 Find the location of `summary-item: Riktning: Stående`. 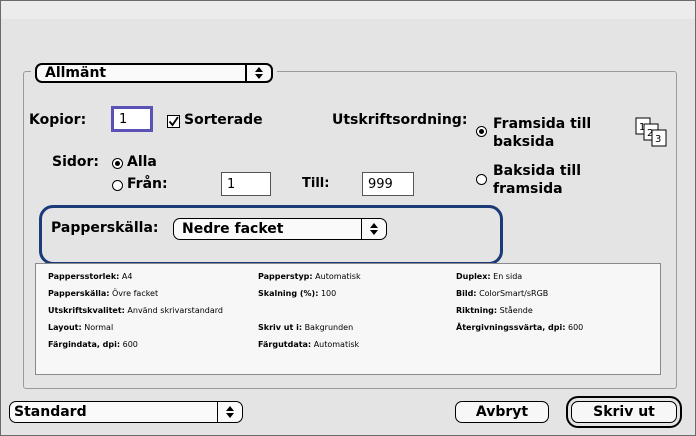

summary-item: Riktning: Stående is located at coordinates (494, 310).